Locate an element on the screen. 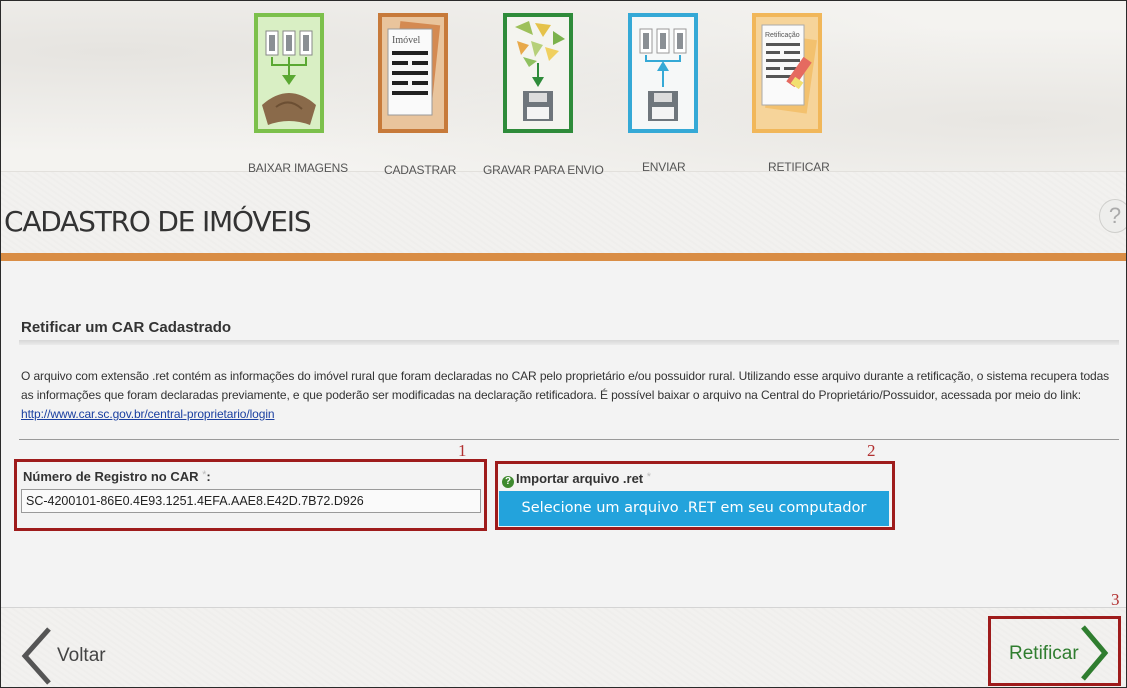 The image size is (1127, 688). import-file-label: ? Importar arquivo .ret * is located at coordinates (576, 479).